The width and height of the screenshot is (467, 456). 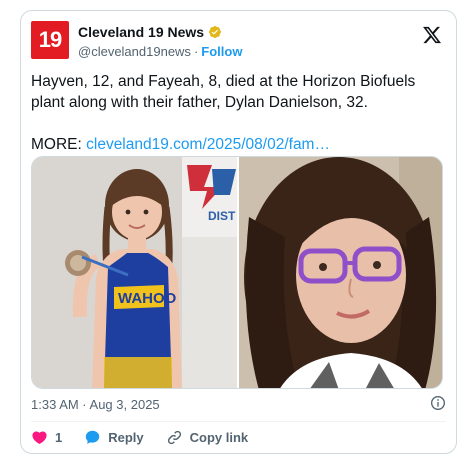 What do you see at coordinates (93, 437) in the screenshot?
I see `reply-bubble-icon` at bounding box center [93, 437].